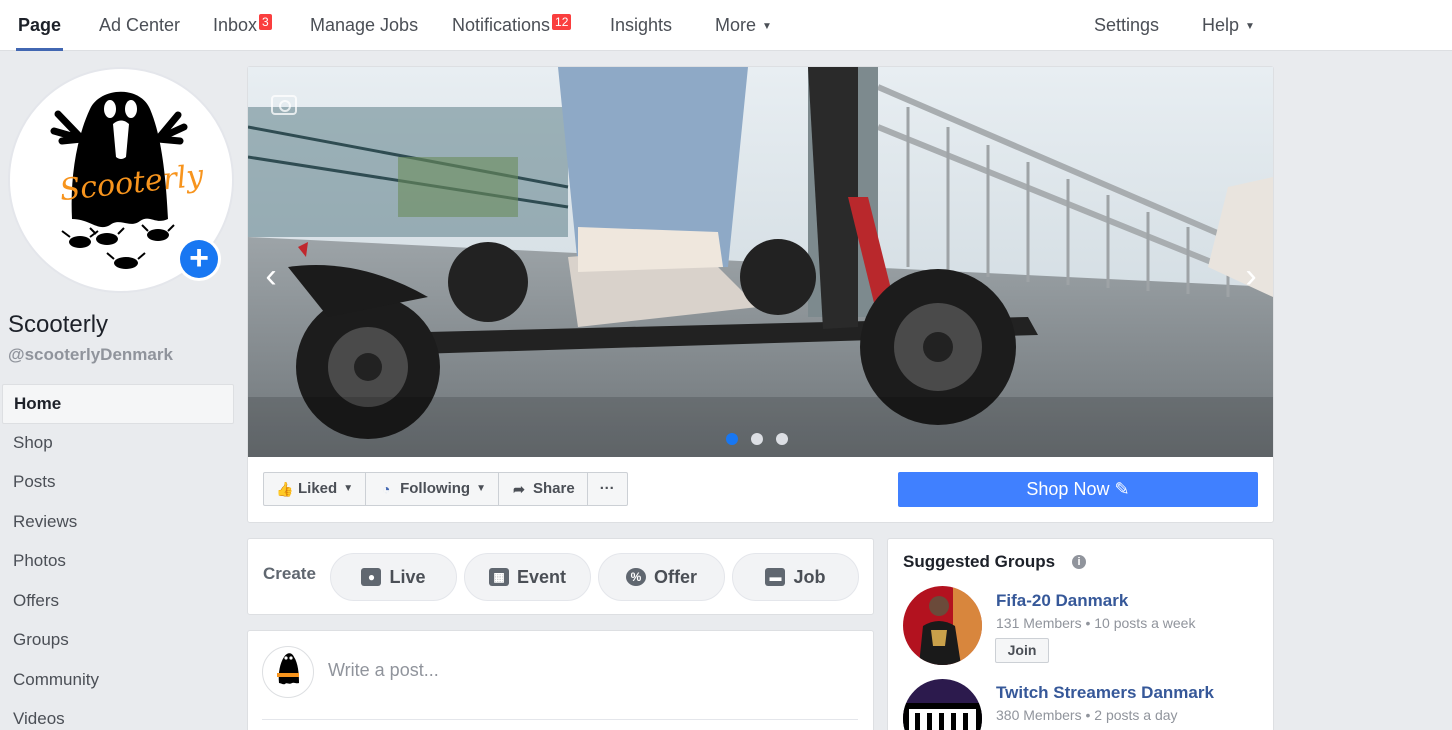  I want to click on group-meta-twitch: 380 Members • 2 posts a day, so click(1087, 715).